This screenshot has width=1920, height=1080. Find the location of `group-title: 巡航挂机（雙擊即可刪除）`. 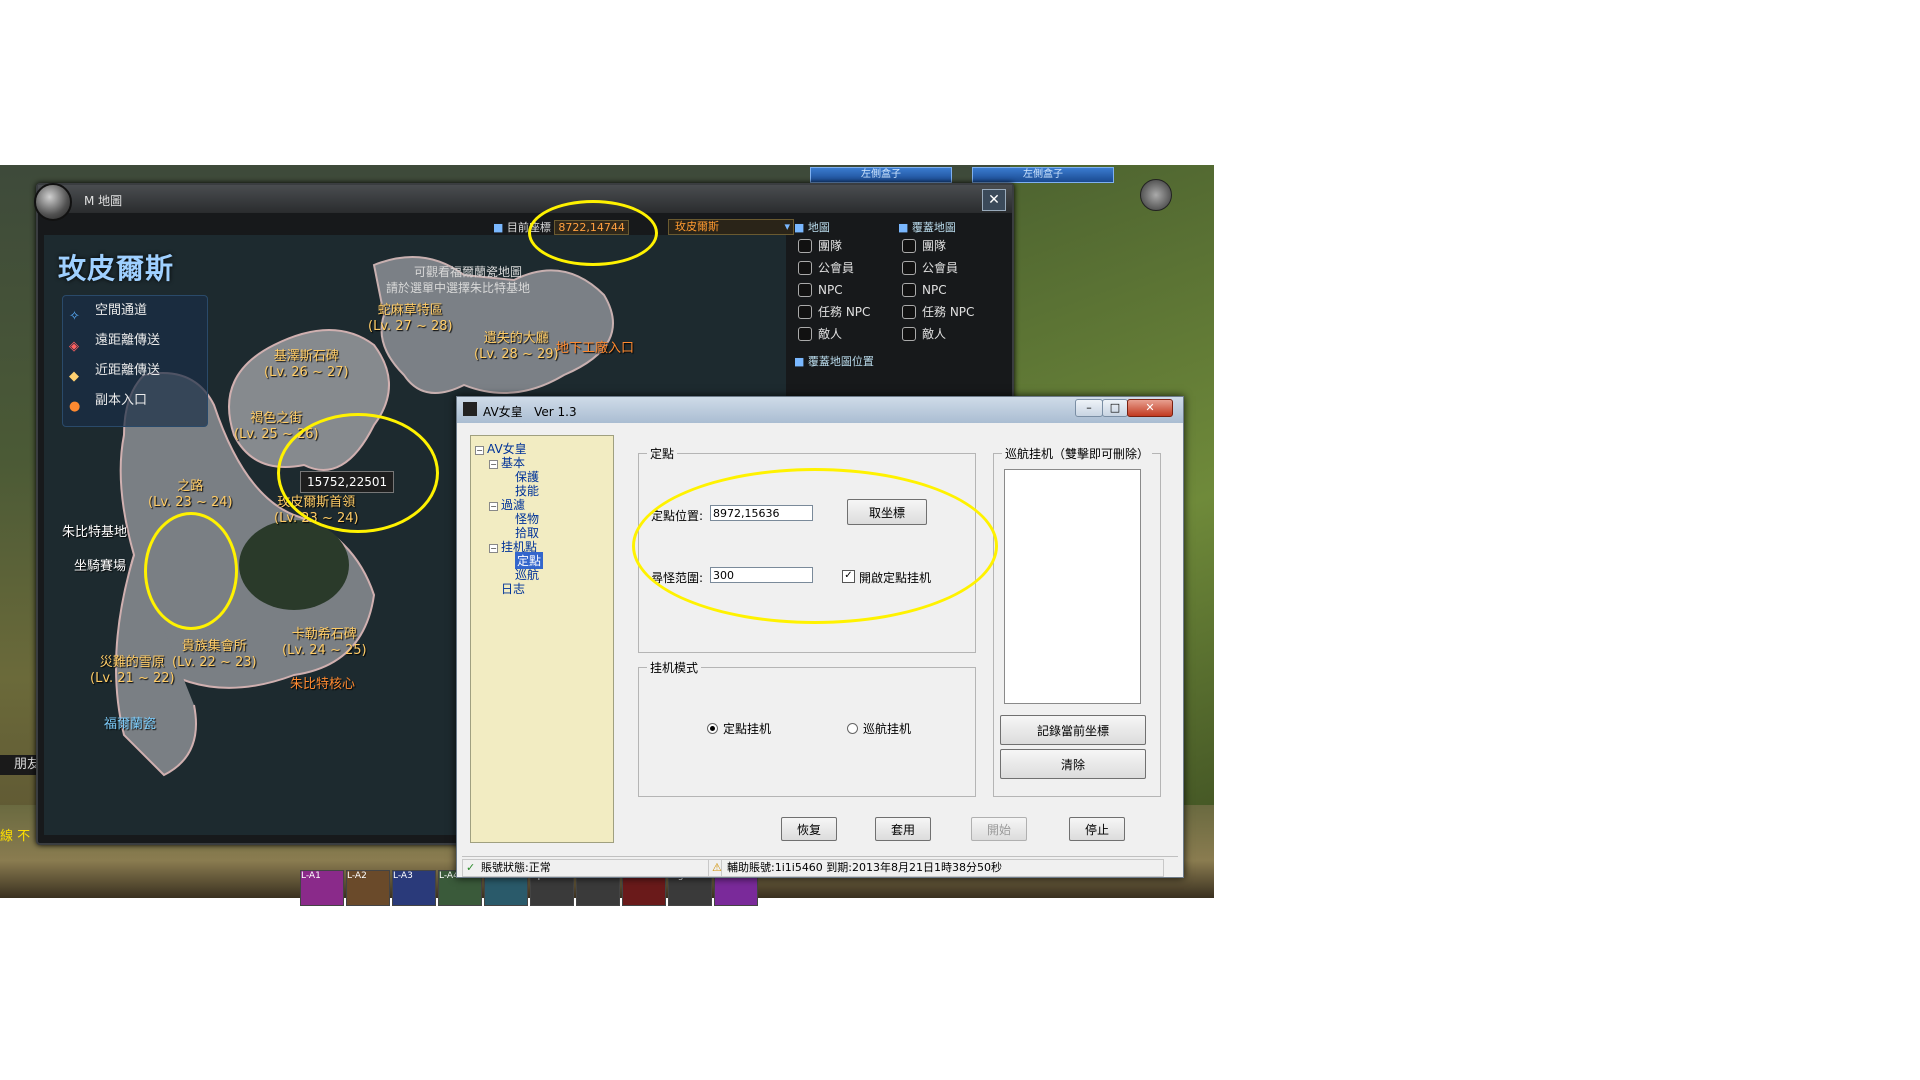

group-title: 巡航挂机（雙擊即可刪除） is located at coordinates (1077, 453).